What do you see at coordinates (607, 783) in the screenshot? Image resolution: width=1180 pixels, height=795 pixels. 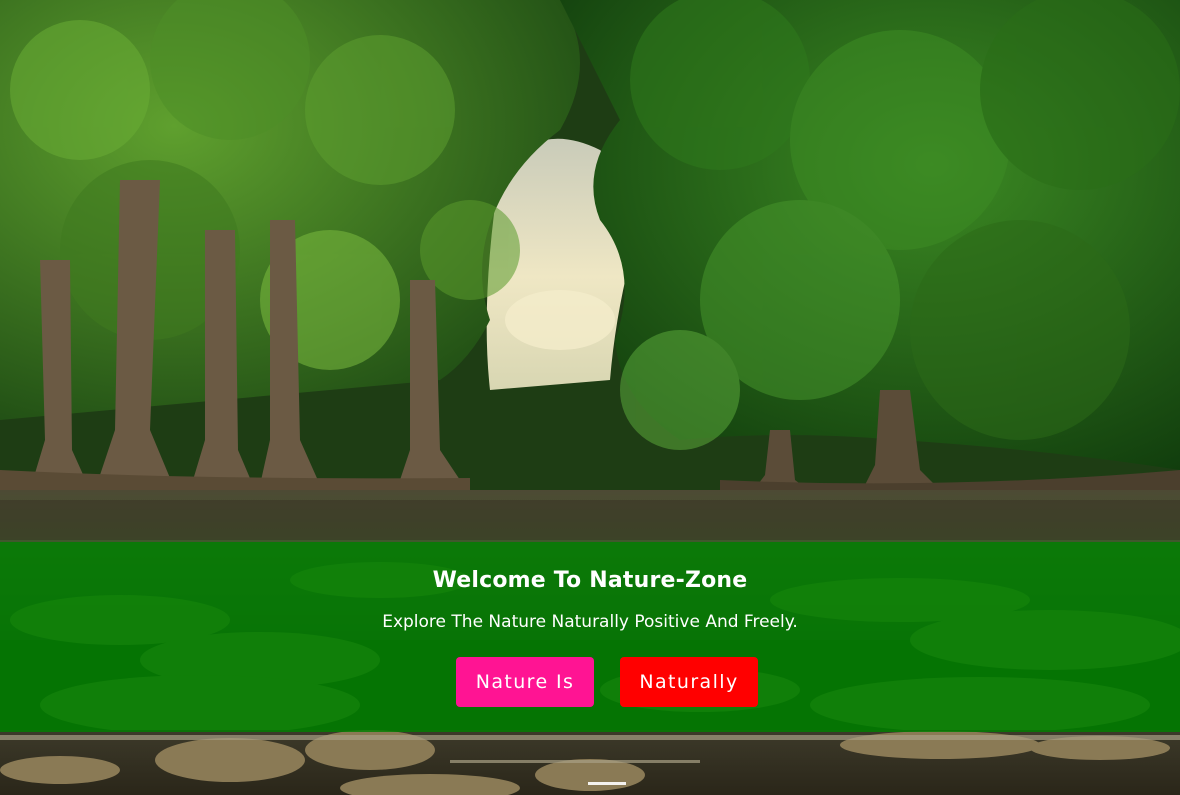 I see `carousel-indicator-active` at bounding box center [607, 783].